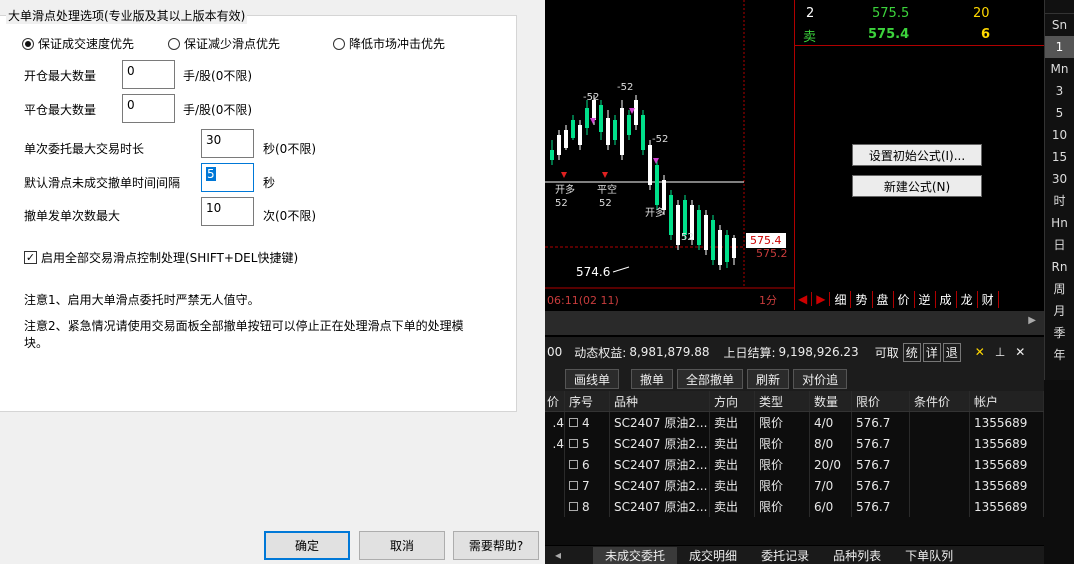 This screenshot has width=1074, height=564. I want to click on column-header: 方向, so click(732, 401).